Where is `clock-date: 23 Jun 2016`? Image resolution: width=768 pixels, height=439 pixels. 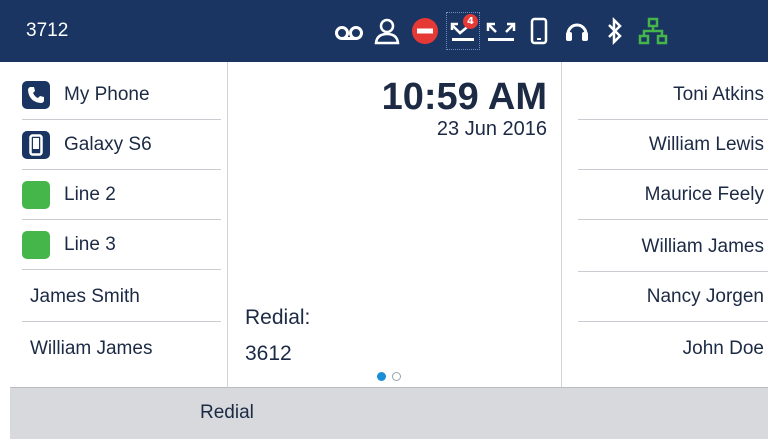
clock-date: 23 Jun 2016 is located at coordinates (491, 129).